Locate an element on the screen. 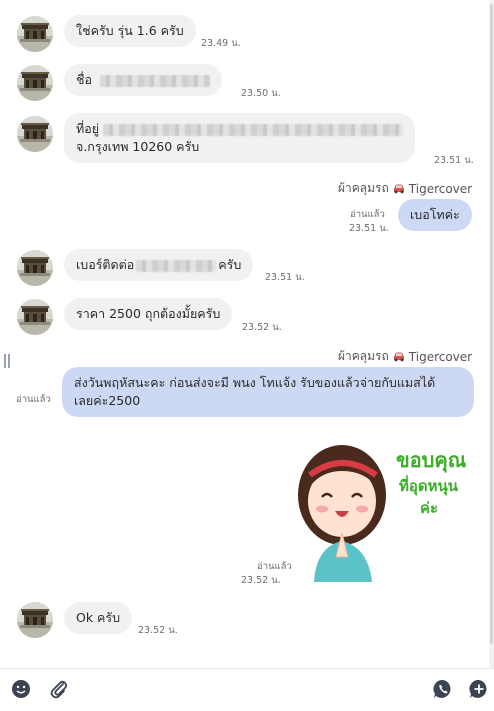  emoji-icon is located at coordinates (21, 689).